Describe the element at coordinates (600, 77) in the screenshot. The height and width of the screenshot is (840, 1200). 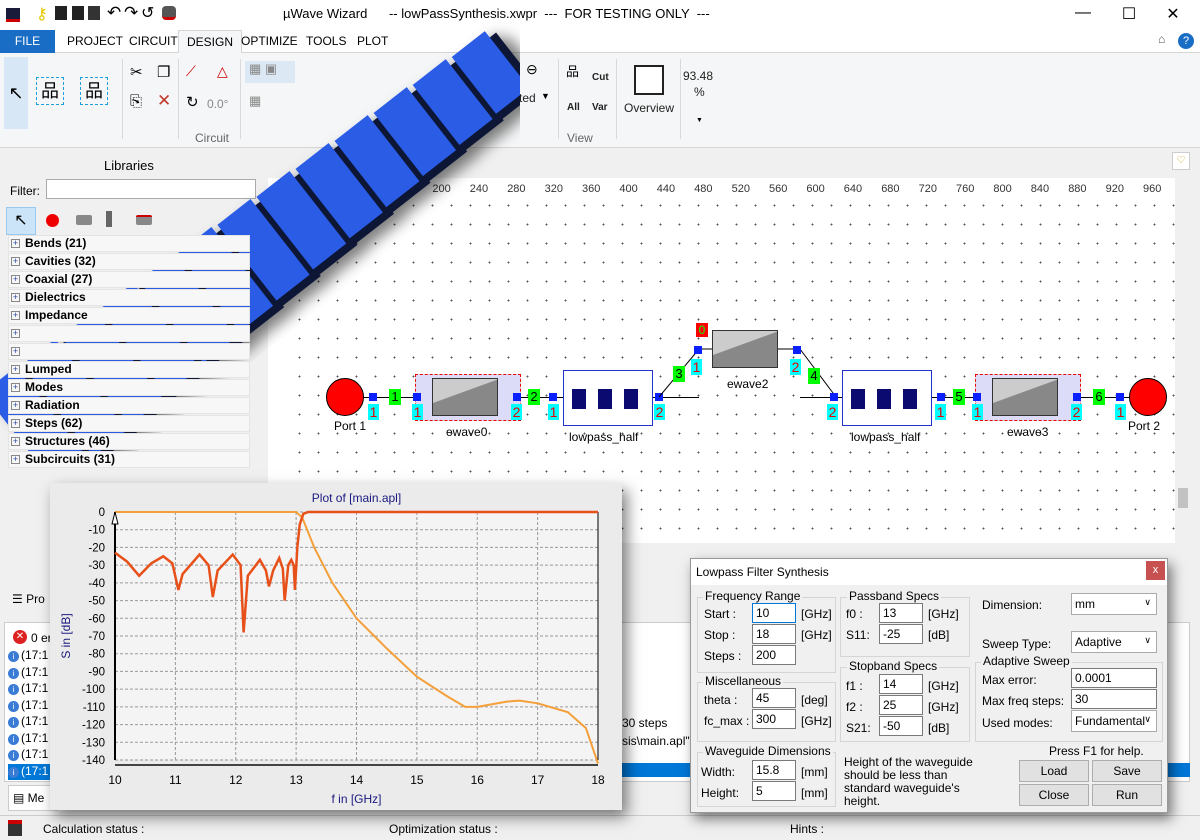
I see `cut-view-button: Cut` at that location.